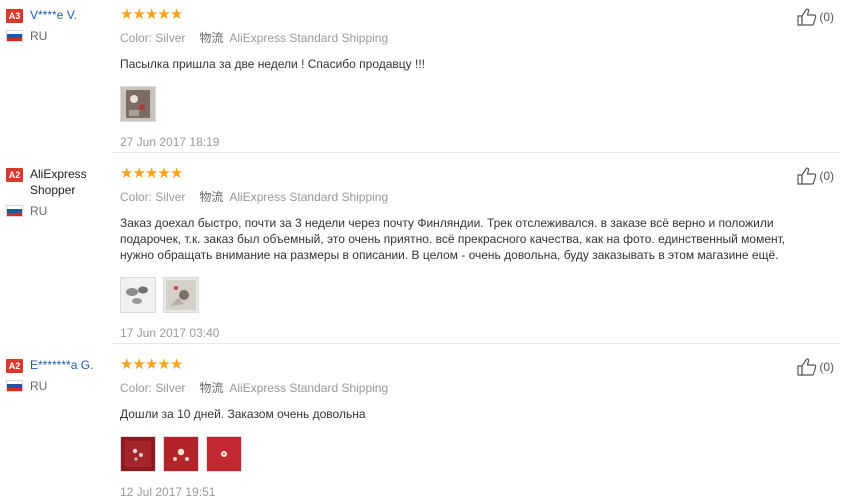  Describe the element at coordinates (170, 142) in the screenshot. I see `review-date: 27 Jun 2017 18:19` at that location.